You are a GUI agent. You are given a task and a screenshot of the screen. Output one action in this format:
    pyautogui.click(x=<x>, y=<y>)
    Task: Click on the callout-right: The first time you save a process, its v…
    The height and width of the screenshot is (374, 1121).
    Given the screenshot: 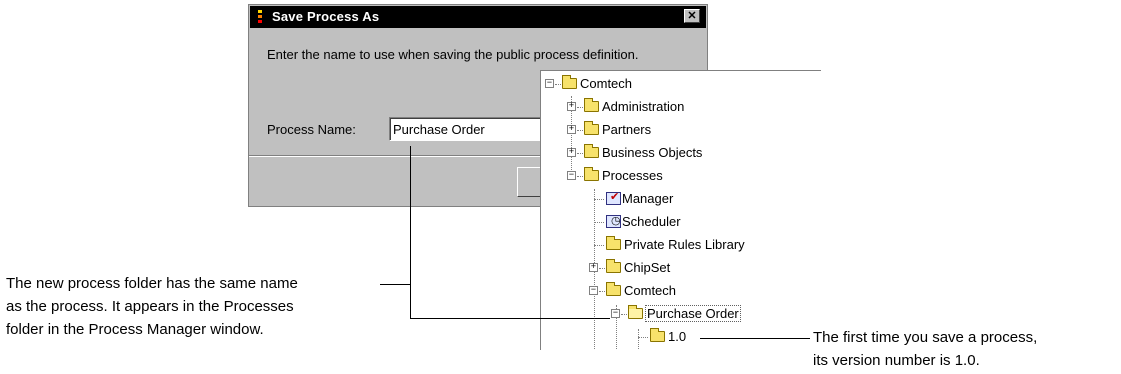 What is the action you would take?
    pyautogui.click(x=965, y=349)
    